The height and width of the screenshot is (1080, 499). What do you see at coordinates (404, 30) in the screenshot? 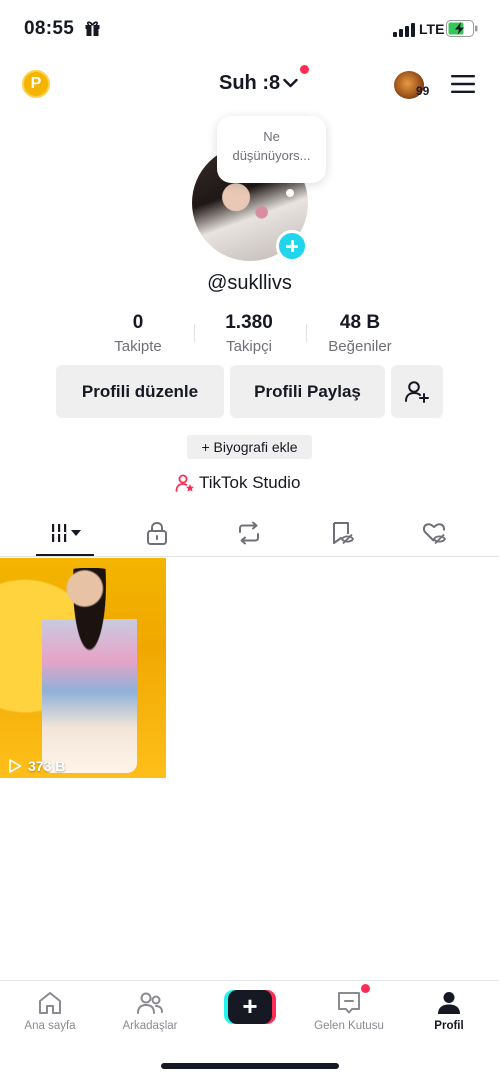
I see `signal-icon` at bounding box center [404, 30].